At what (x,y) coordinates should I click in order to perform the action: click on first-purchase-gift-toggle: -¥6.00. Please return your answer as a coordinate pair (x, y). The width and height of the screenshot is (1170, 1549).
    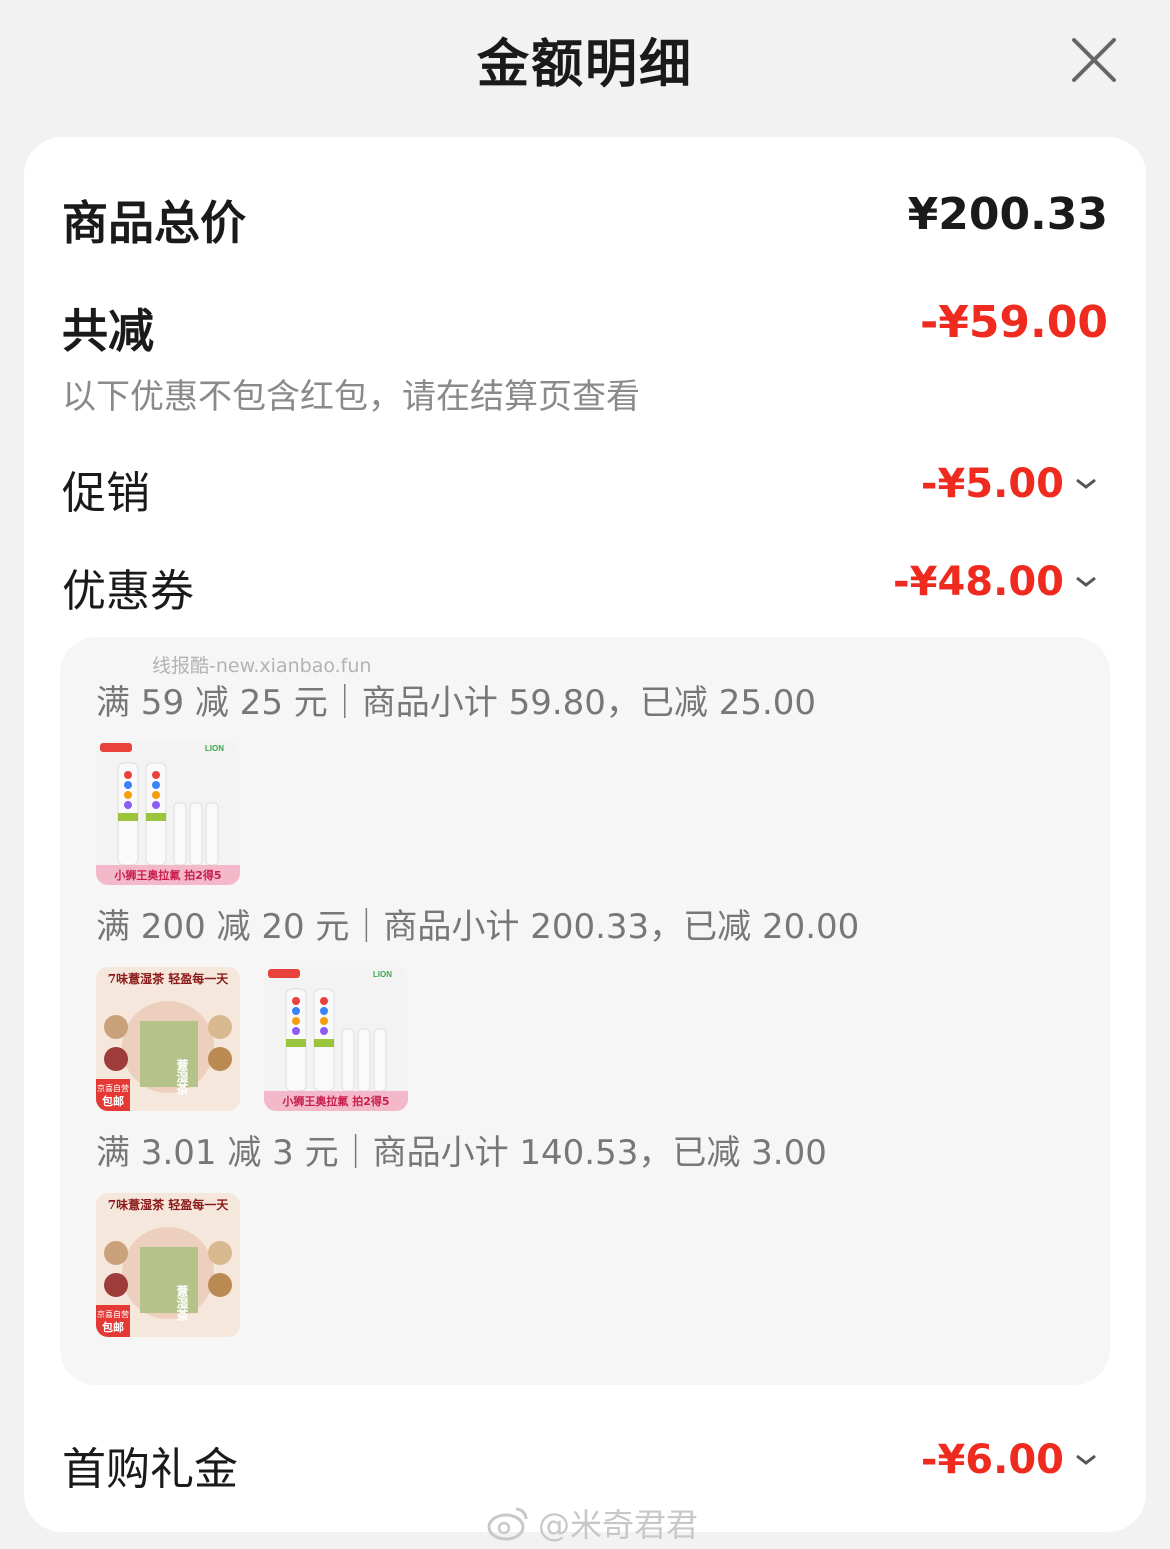
    Looking at the image, I should click on (1009, 1460).